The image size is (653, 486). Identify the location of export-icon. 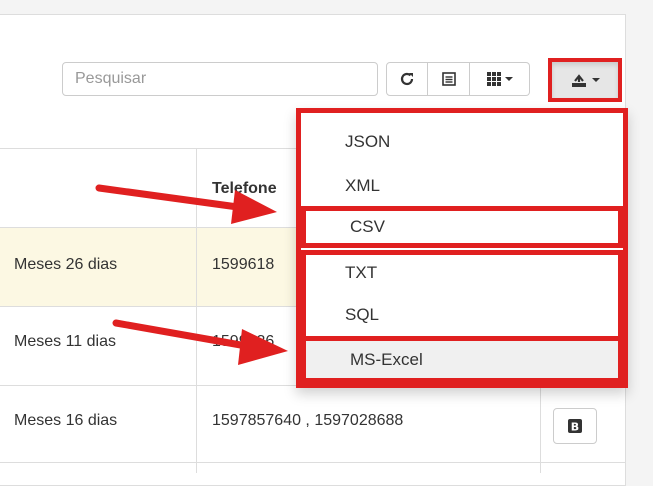
(579, 80).